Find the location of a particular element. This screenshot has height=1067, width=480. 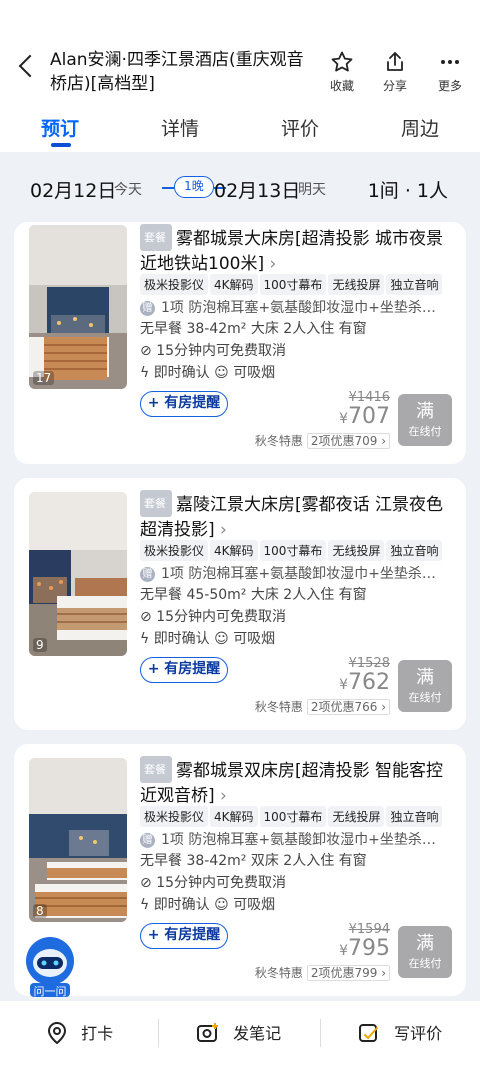

smoking-text: 可吸烟 is located at coordinates (254, 639).